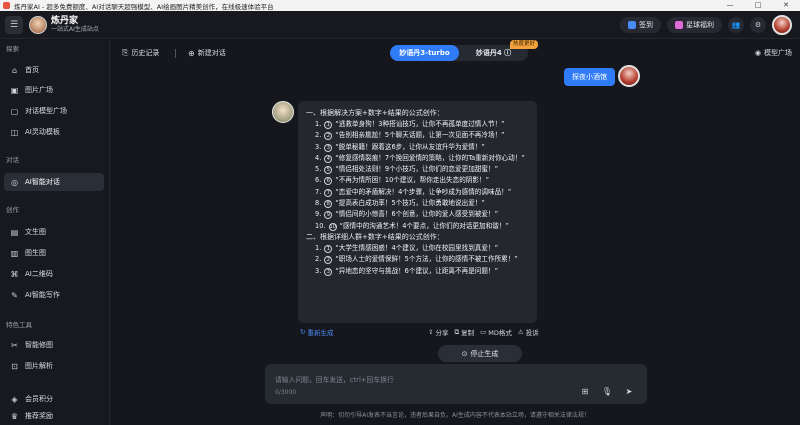  I want to click on answer-heading: 二、根据详细人群+数字+结果的公式创作：, so click(375, 236).